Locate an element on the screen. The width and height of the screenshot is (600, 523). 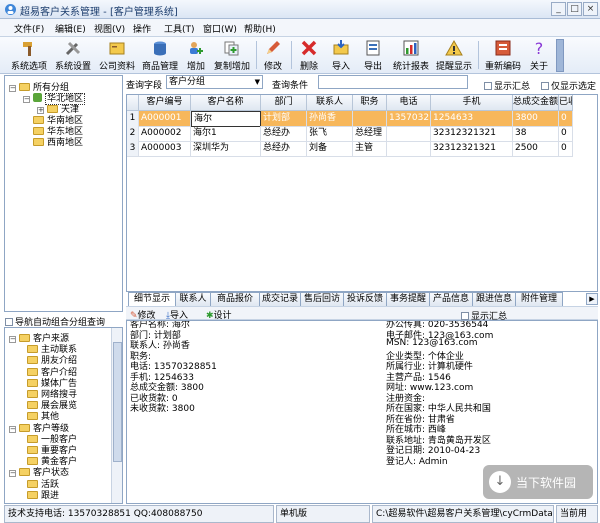
table-cell: 3800 is located at coordinates (536, 119).